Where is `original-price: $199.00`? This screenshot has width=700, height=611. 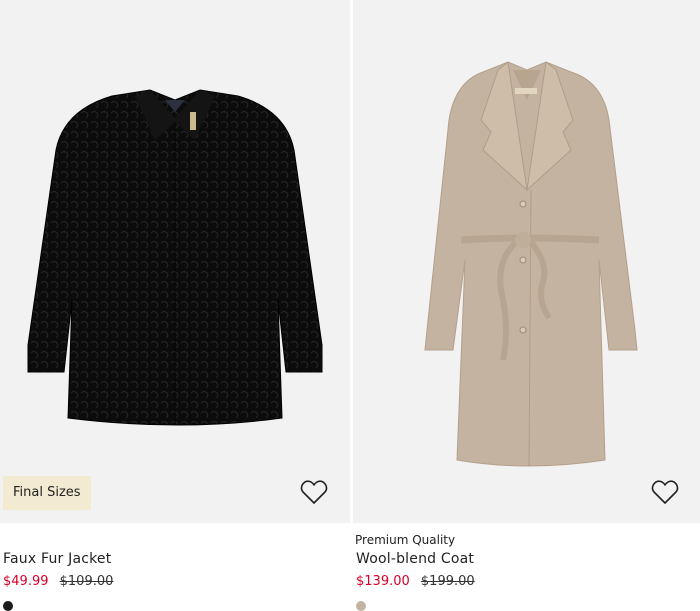
original-price: $199.00 is located at coordinates (447, 581).